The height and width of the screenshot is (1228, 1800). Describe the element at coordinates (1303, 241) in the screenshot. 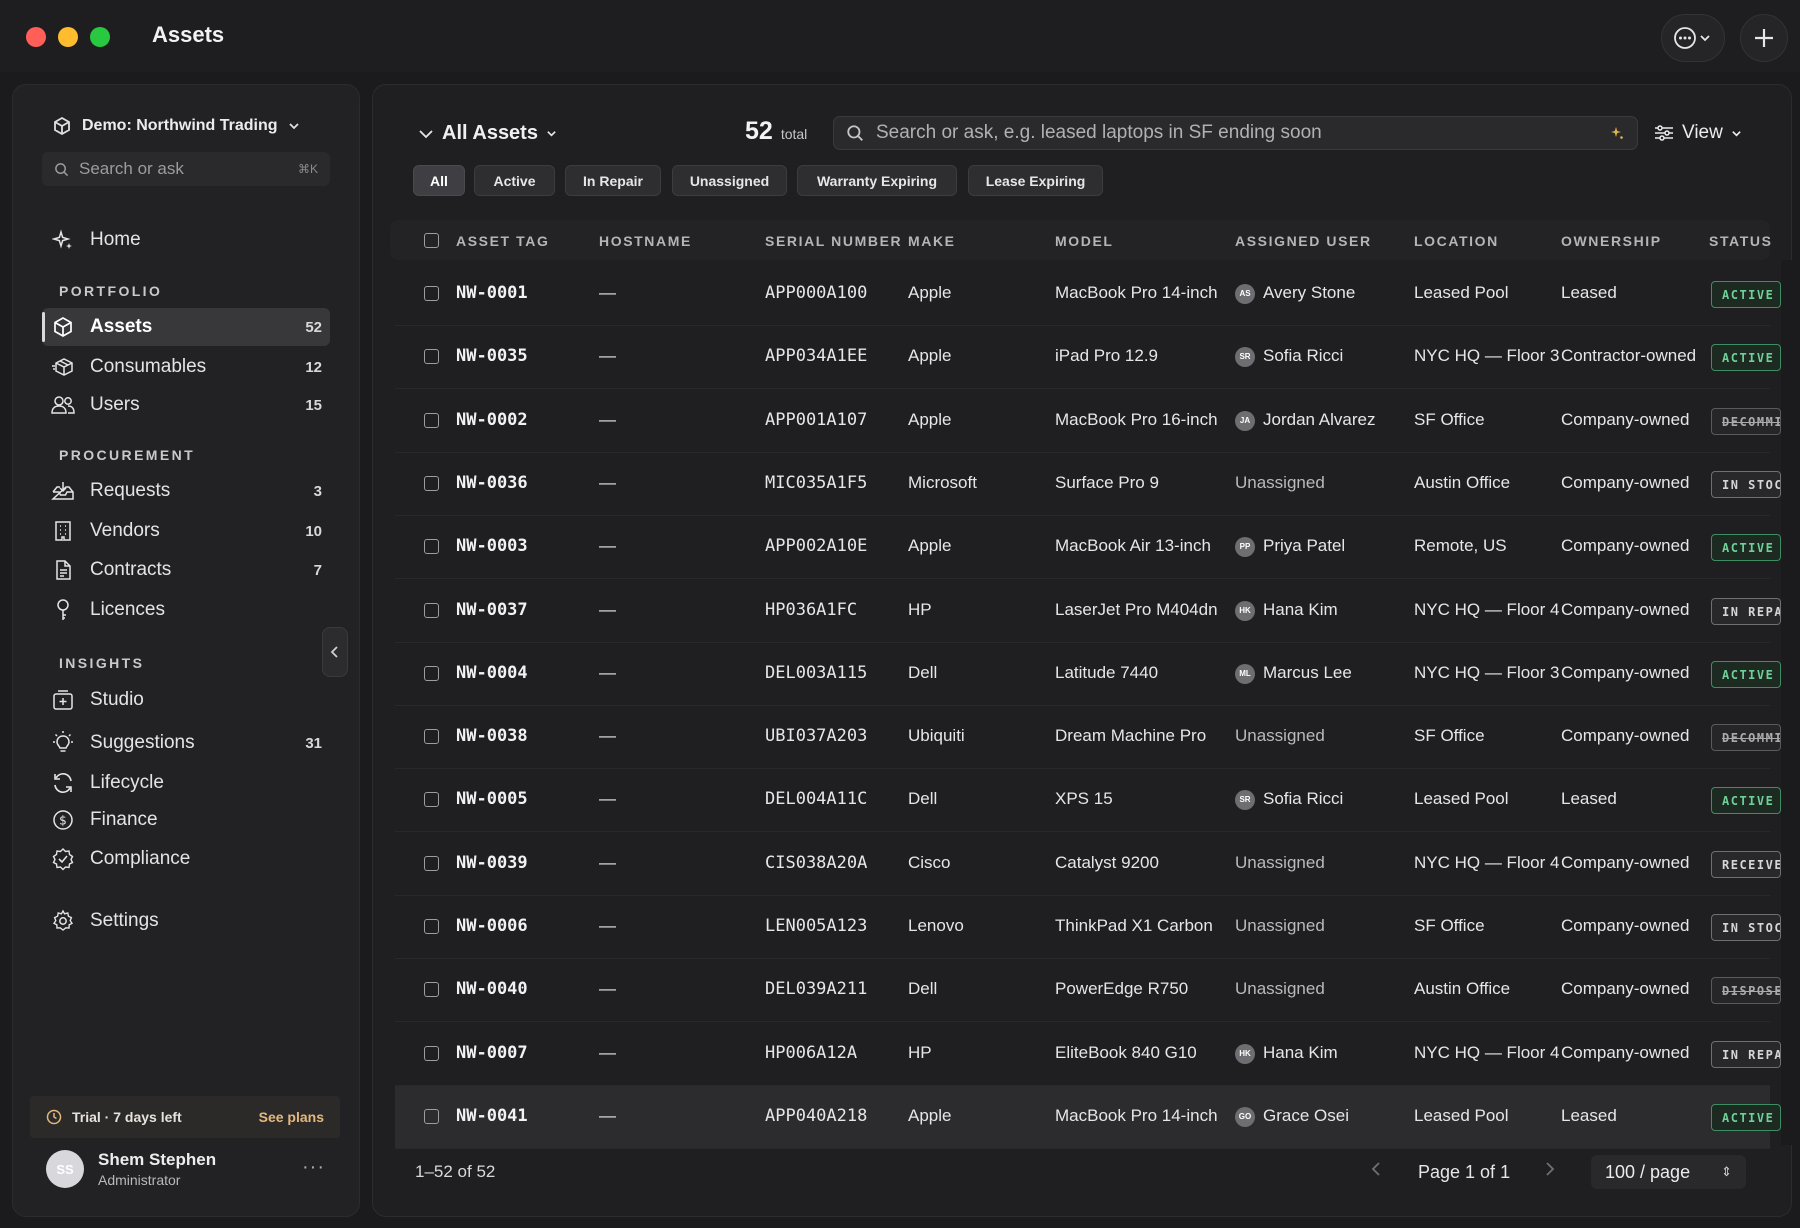

I see `column-header-assigned-user: ASSIGNED USER` at that location.